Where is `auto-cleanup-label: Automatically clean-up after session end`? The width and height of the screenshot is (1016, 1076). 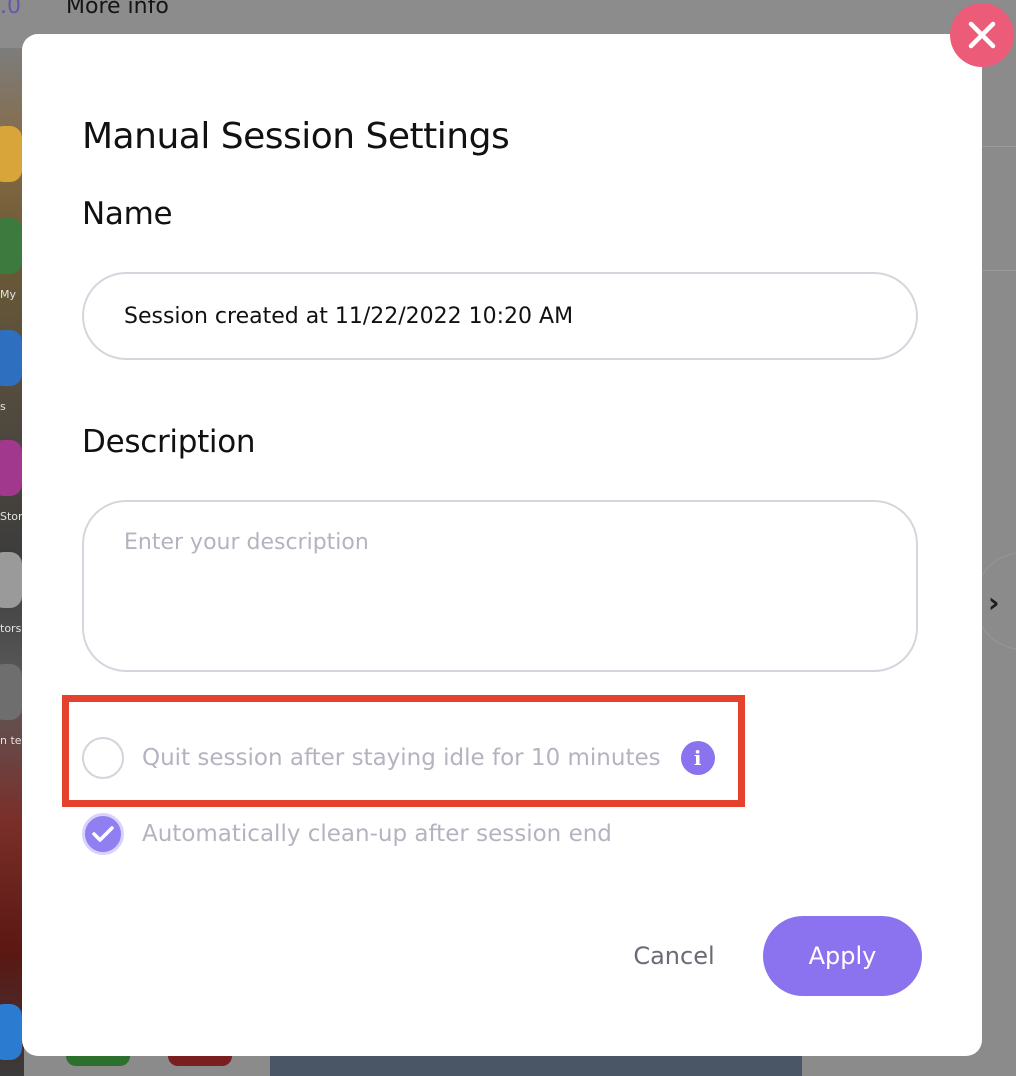 auto-cleanup-label: Automatically clean-up after session end is located at coordinates (377, 834).